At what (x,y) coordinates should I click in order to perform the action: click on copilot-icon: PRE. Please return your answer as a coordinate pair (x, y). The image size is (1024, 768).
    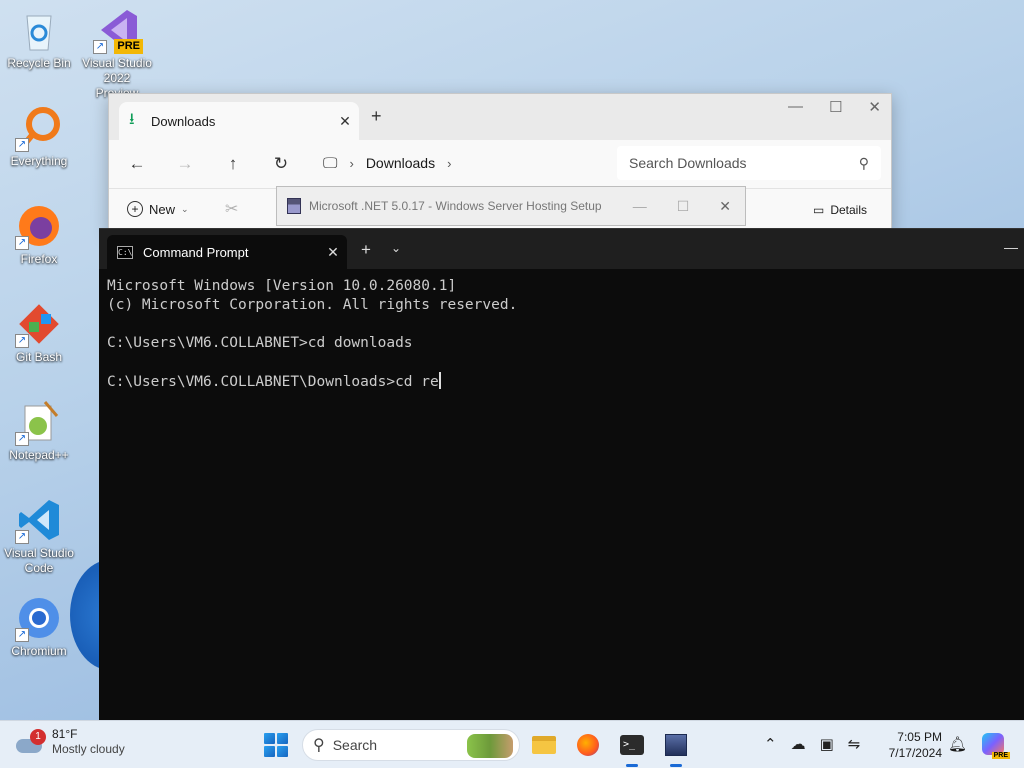
    Looking at the image, I should click on (996, 746).